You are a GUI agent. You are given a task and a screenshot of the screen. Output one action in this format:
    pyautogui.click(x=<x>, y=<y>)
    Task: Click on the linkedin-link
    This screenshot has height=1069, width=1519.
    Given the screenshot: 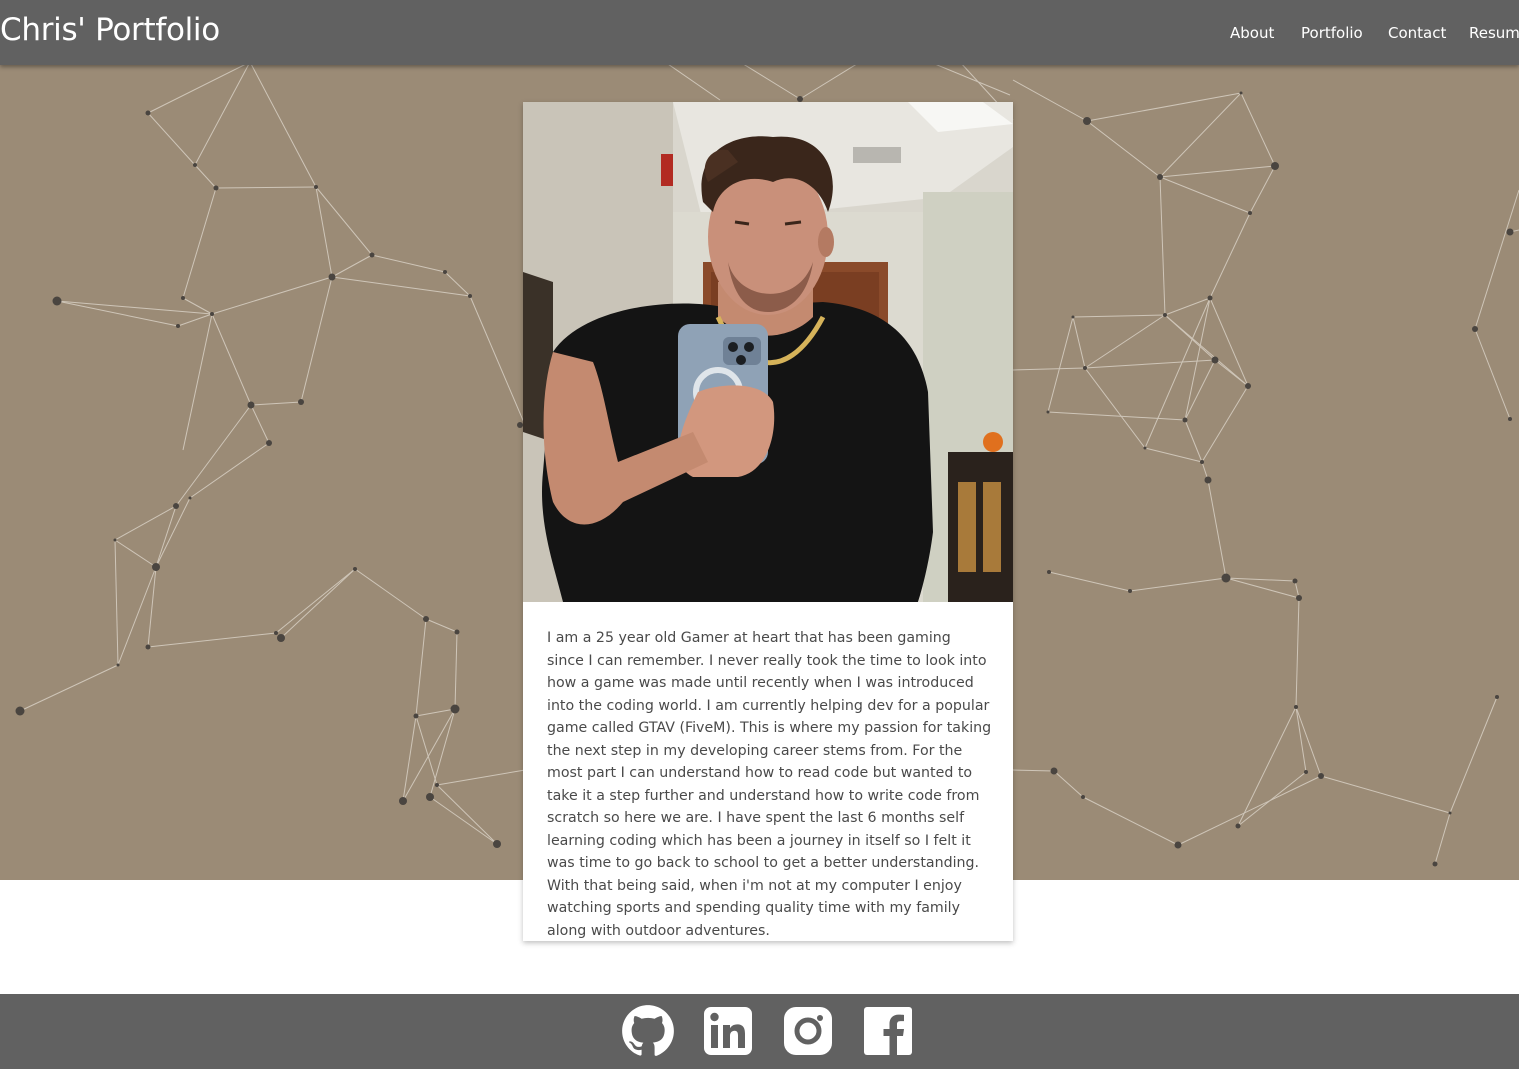 What is the action you would take?
    pyautogui.click(x=728, y=1031)
    